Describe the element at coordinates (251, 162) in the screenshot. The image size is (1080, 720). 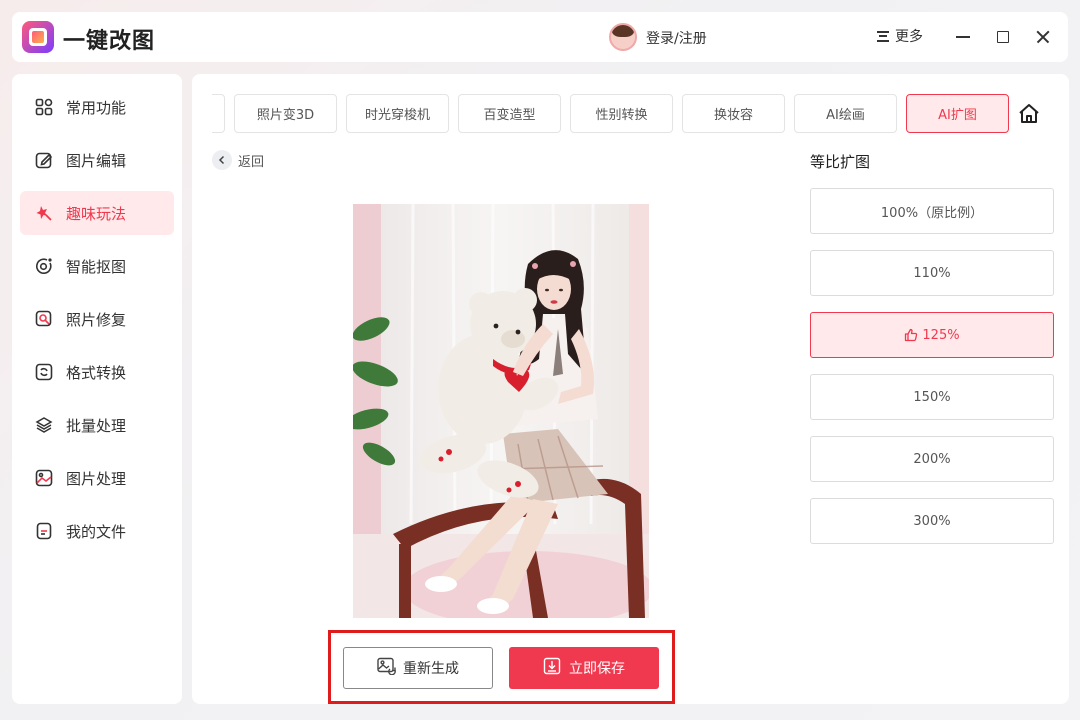
I see `back-label: 返回` at that location.